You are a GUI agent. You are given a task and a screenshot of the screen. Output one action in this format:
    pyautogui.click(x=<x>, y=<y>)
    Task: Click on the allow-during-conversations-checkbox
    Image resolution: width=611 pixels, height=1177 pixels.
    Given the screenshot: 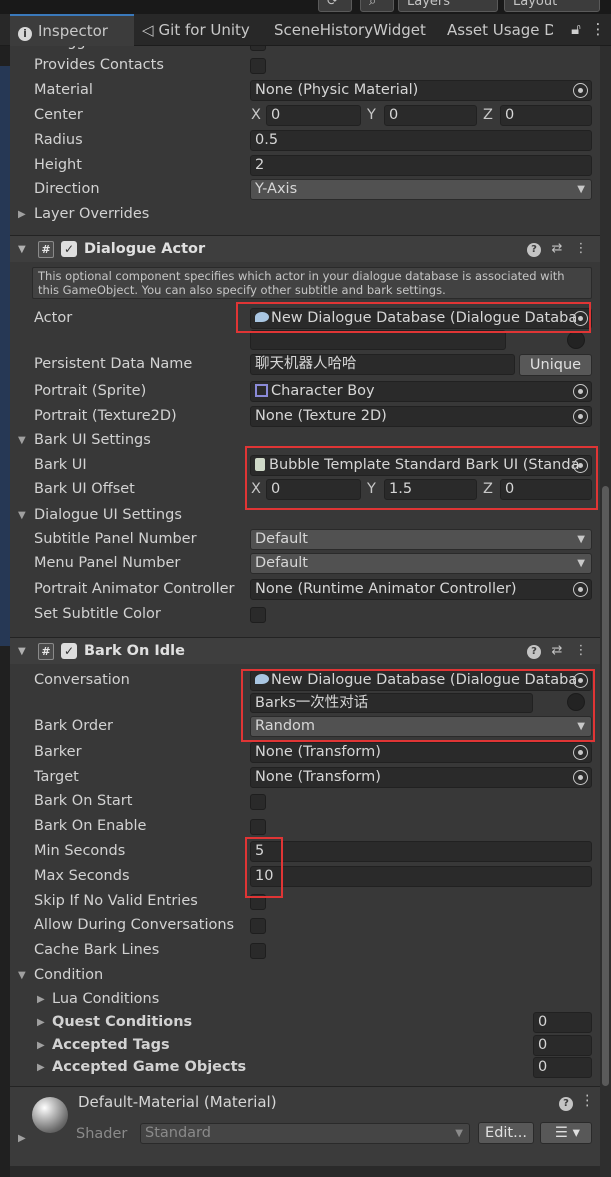 What is the action you would take?
    pyautogui.click(x=258, y=926)
    